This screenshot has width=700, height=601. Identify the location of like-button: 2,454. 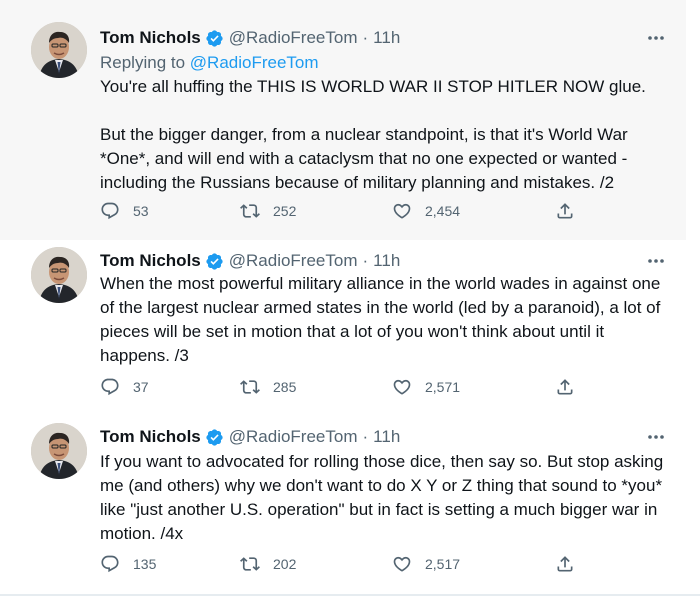
(426, 211).